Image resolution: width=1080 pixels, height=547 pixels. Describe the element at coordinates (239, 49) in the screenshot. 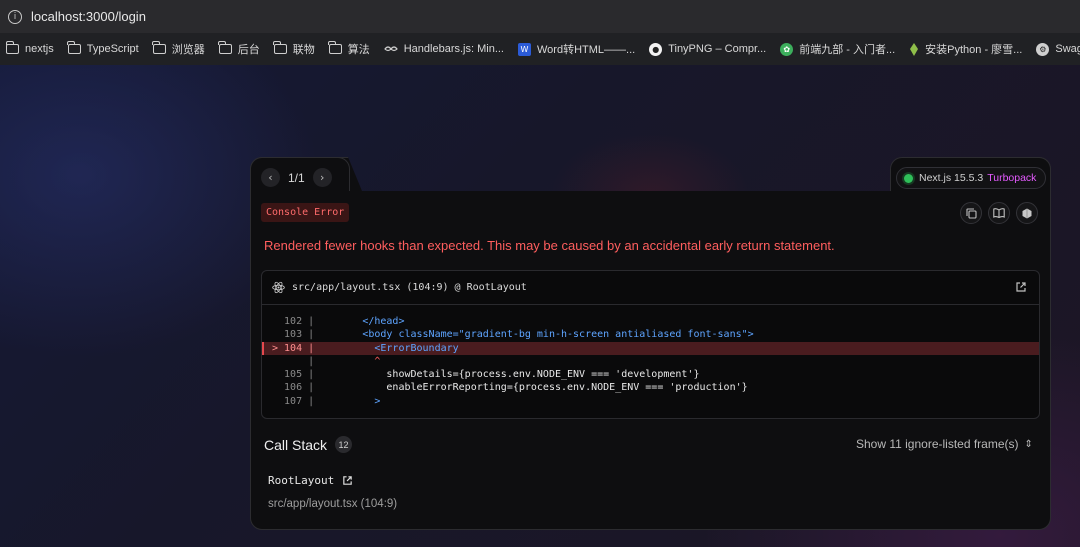

I see `bookmark-backend: 后台` at that location.